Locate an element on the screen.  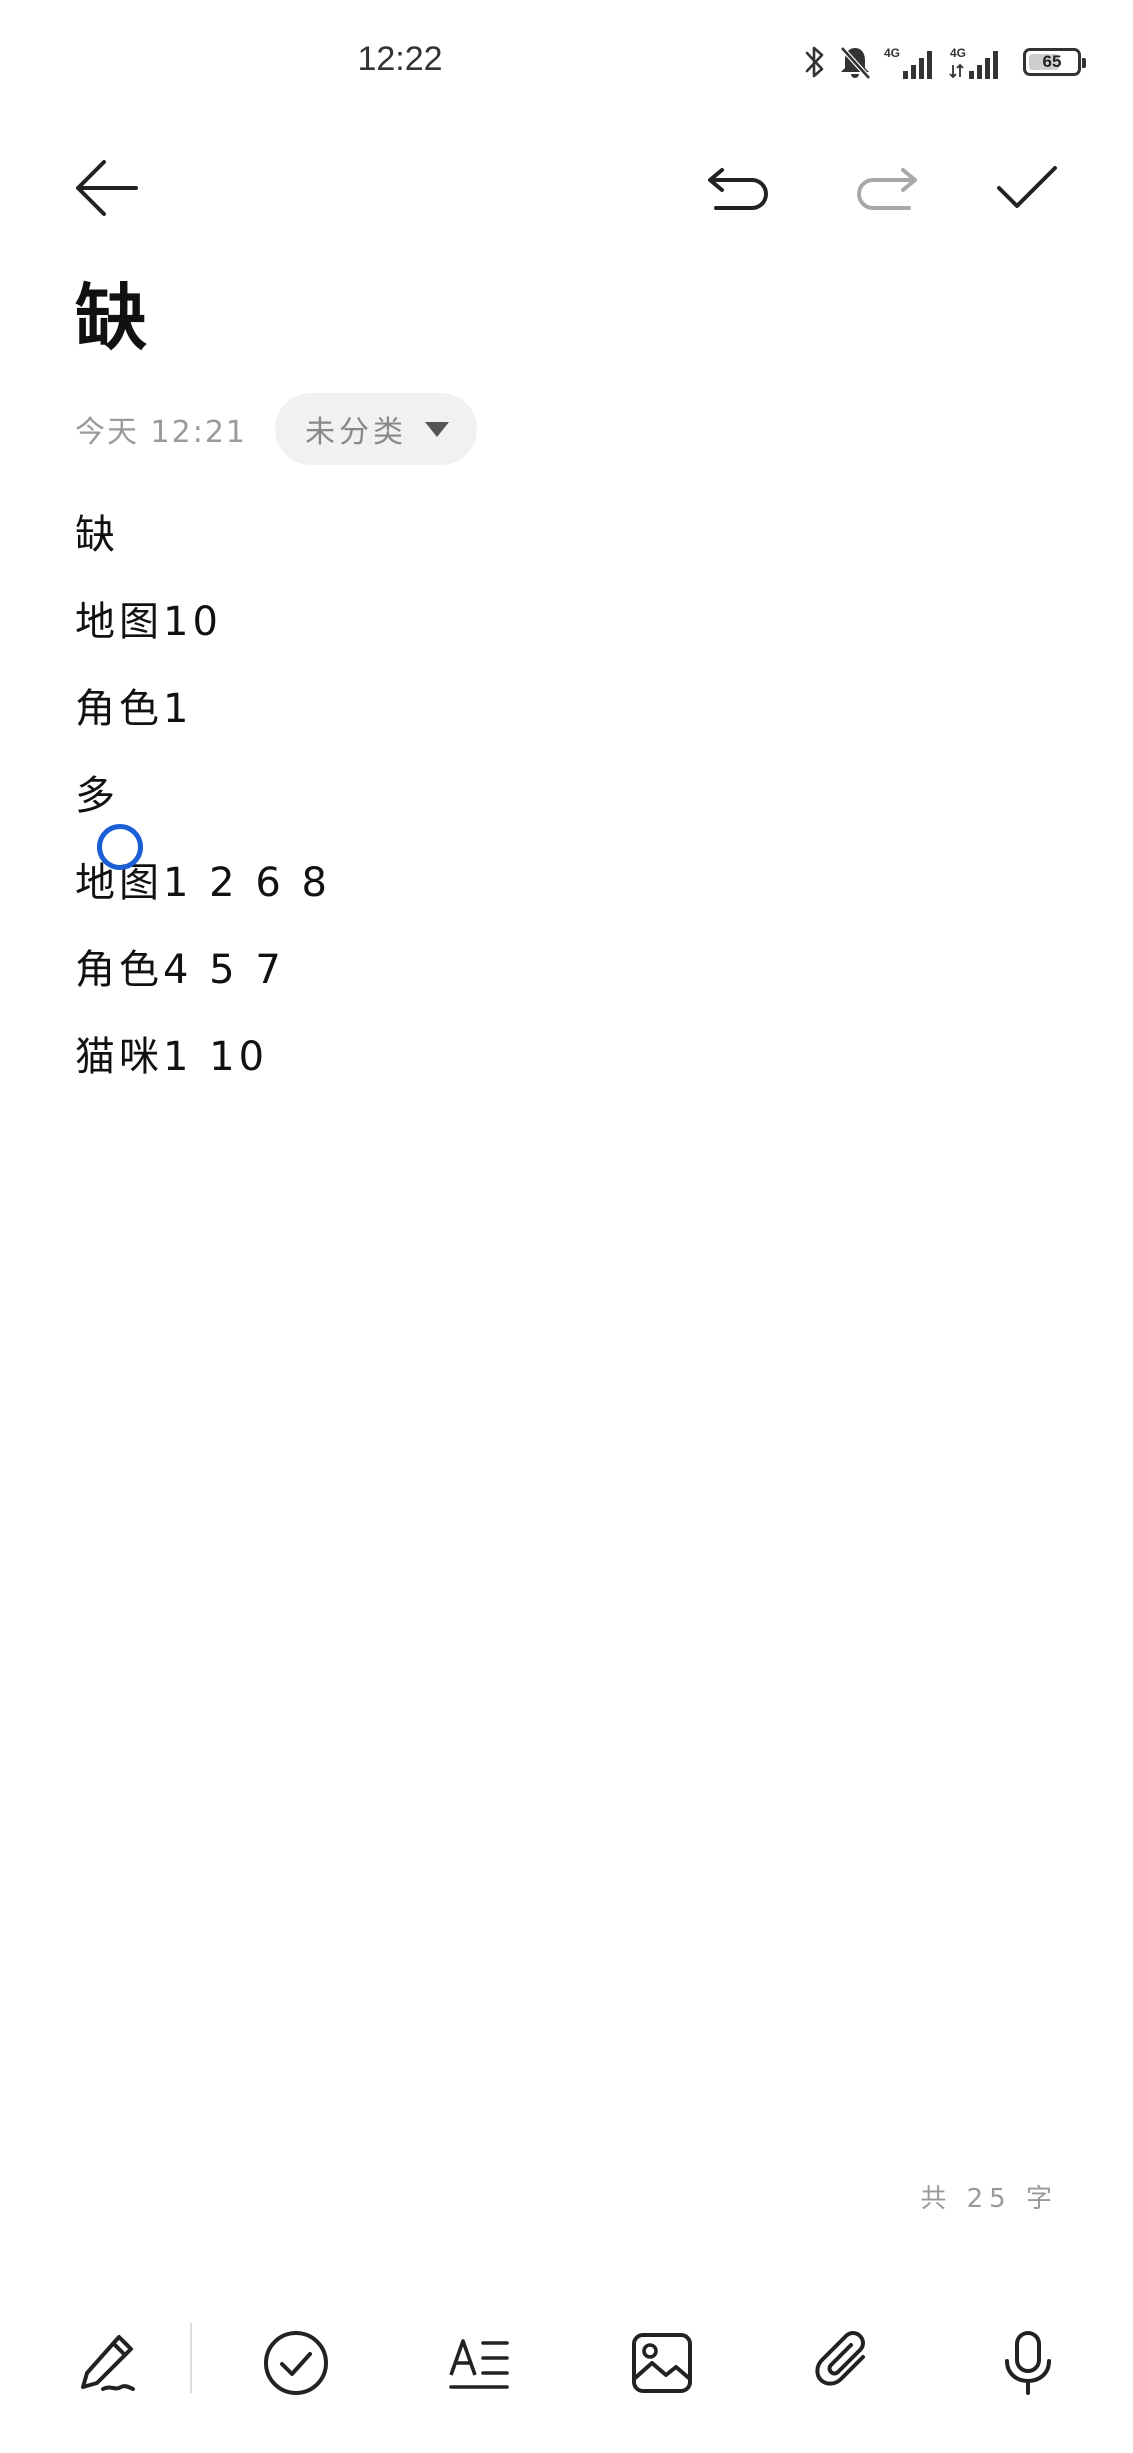
done-button is located at coordinates (1027, 188).